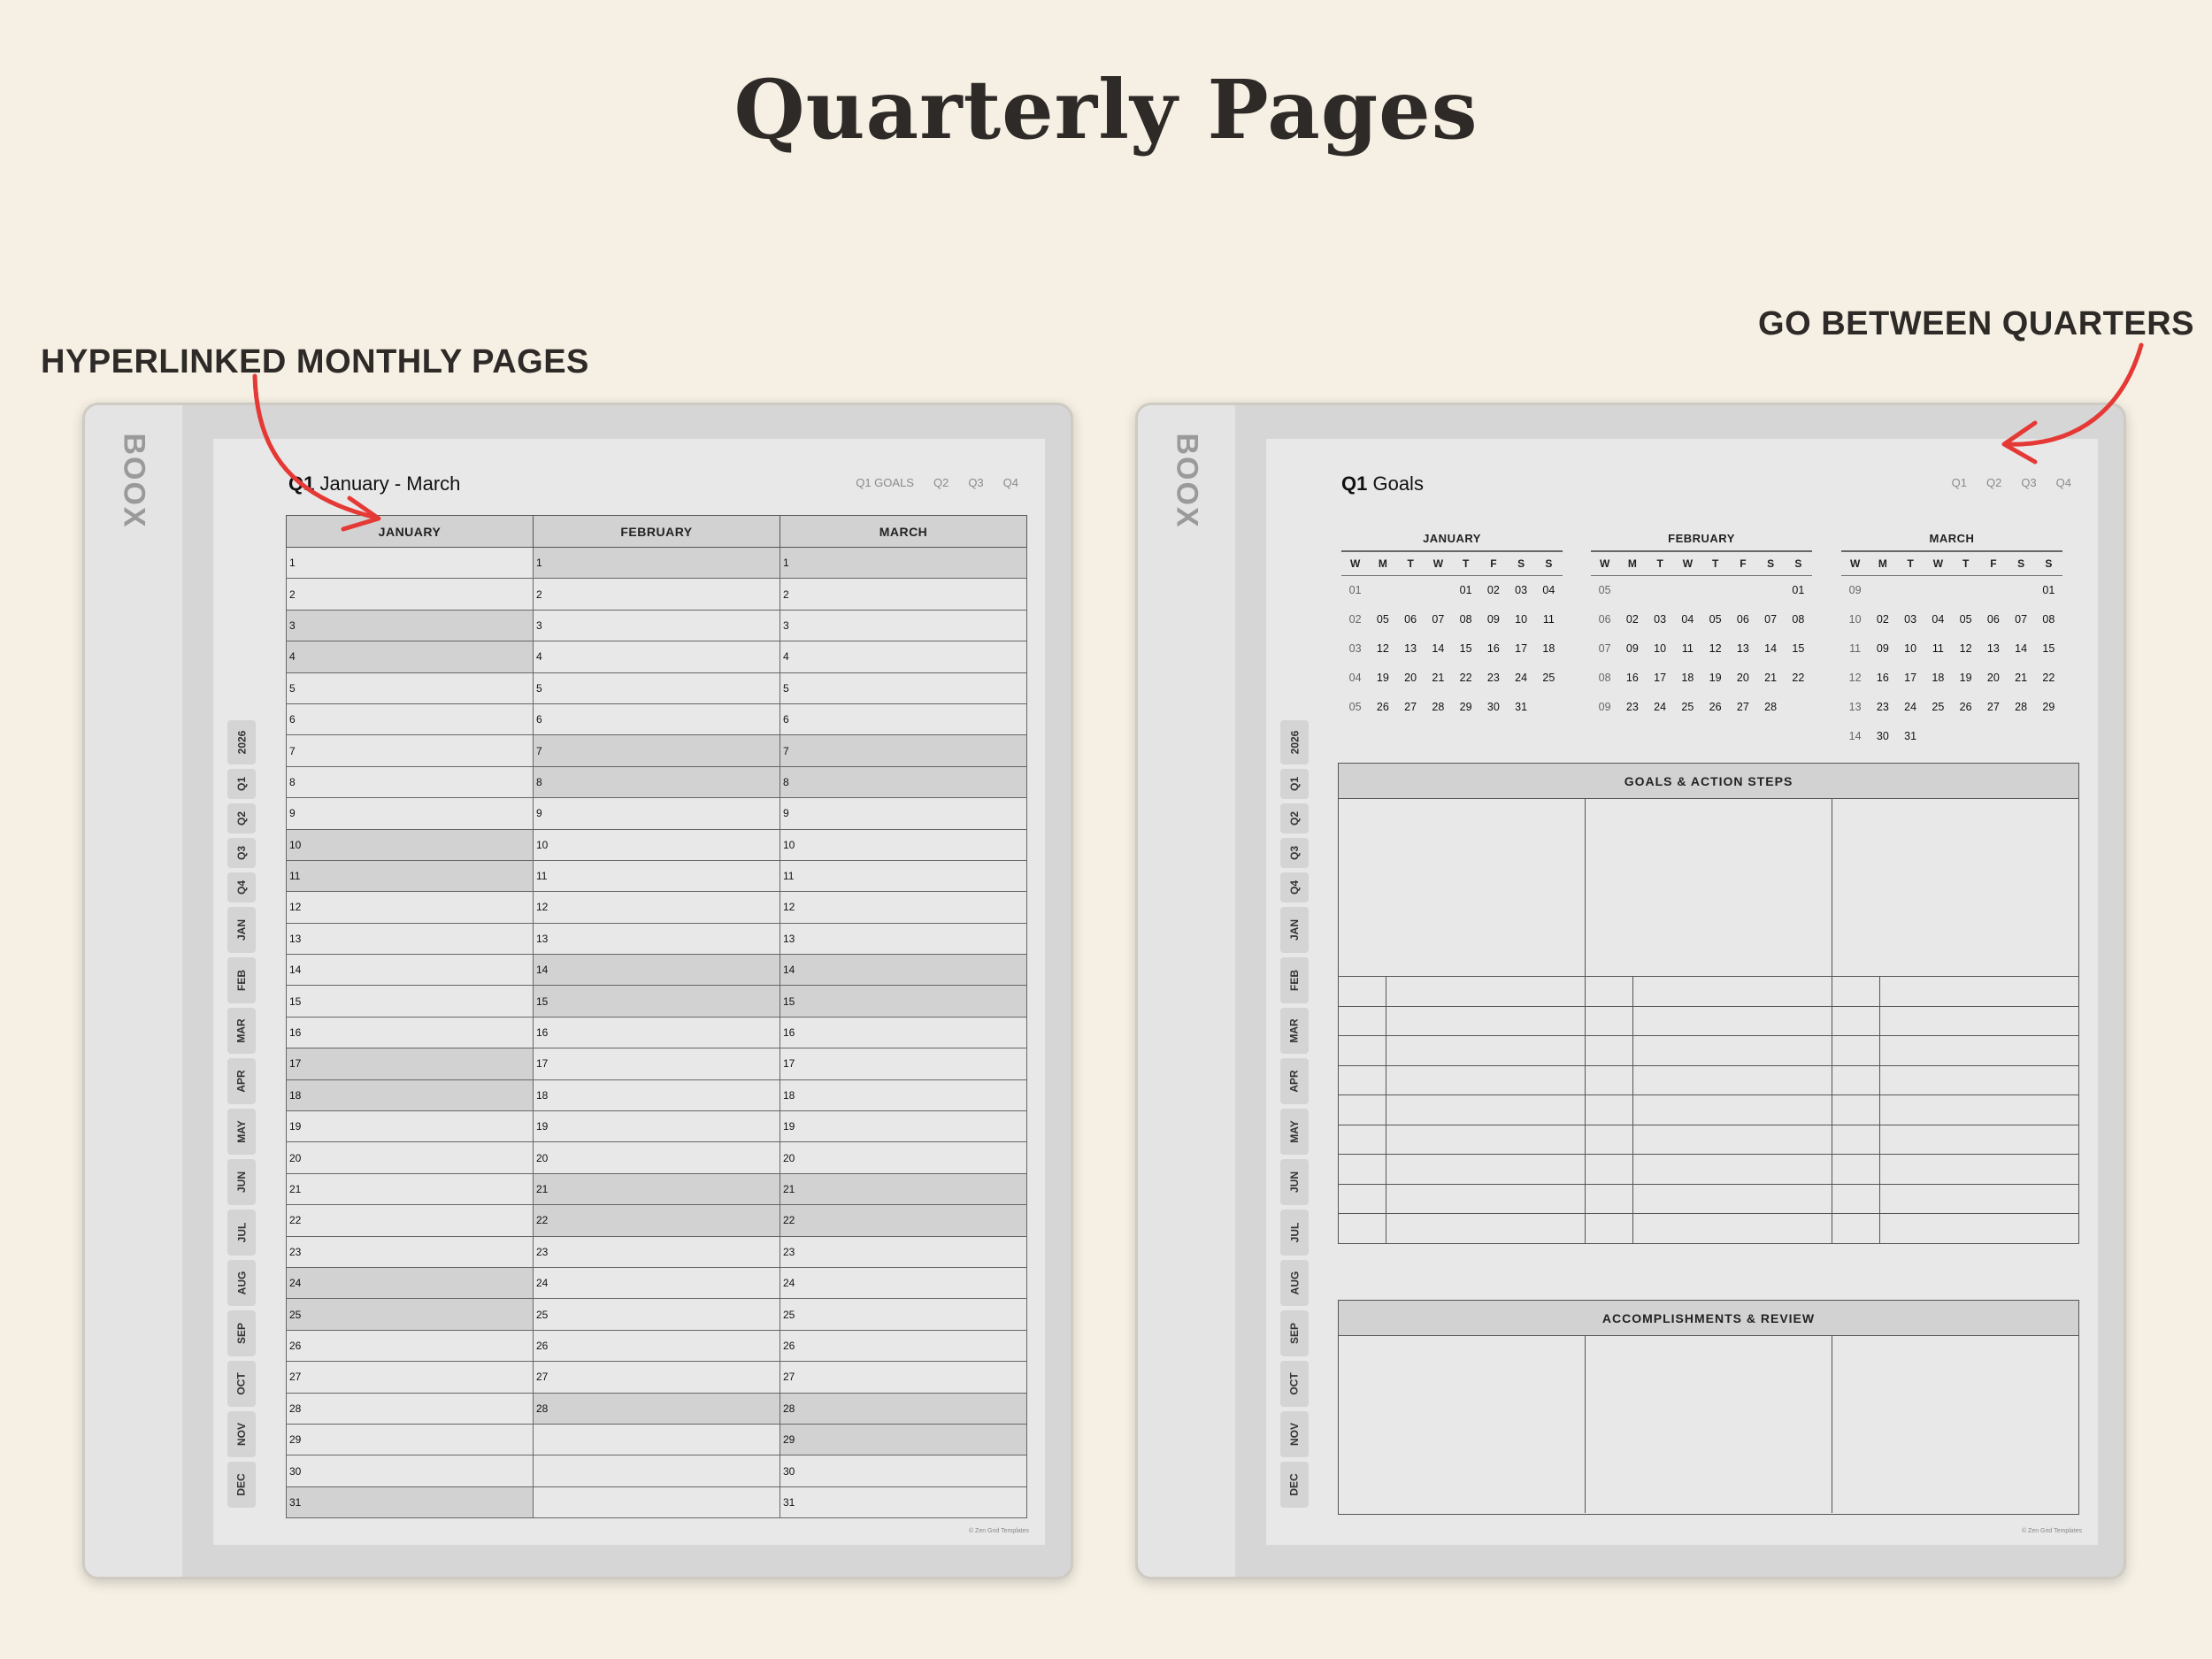 The width and height of the screenshot is (2212, 1659). I want to click on week-number: 12, so click(1855, 678).